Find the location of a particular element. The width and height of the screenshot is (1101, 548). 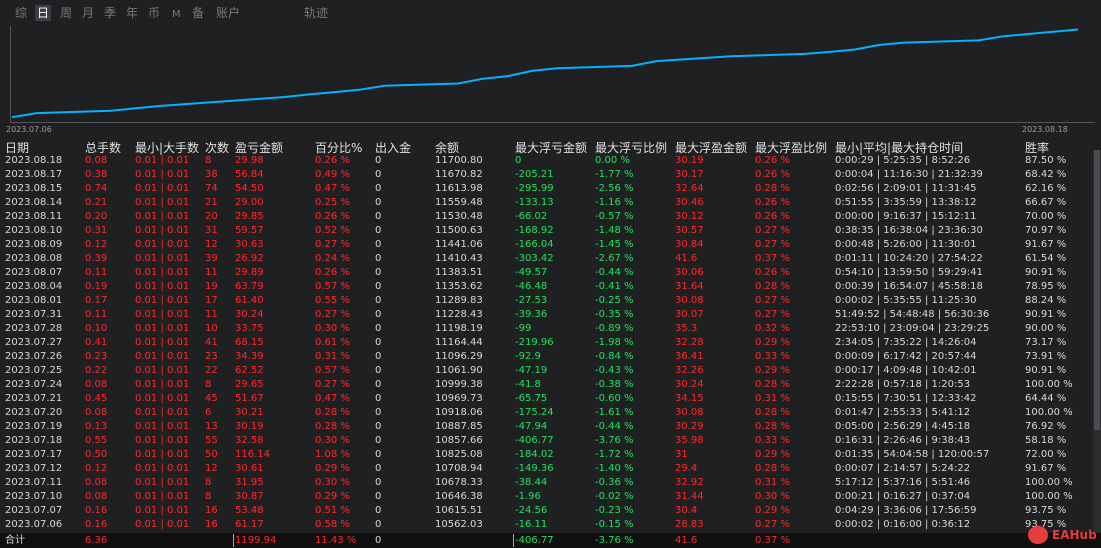

cell-date: 2023.08.04 is located at coordinates (34, 286).